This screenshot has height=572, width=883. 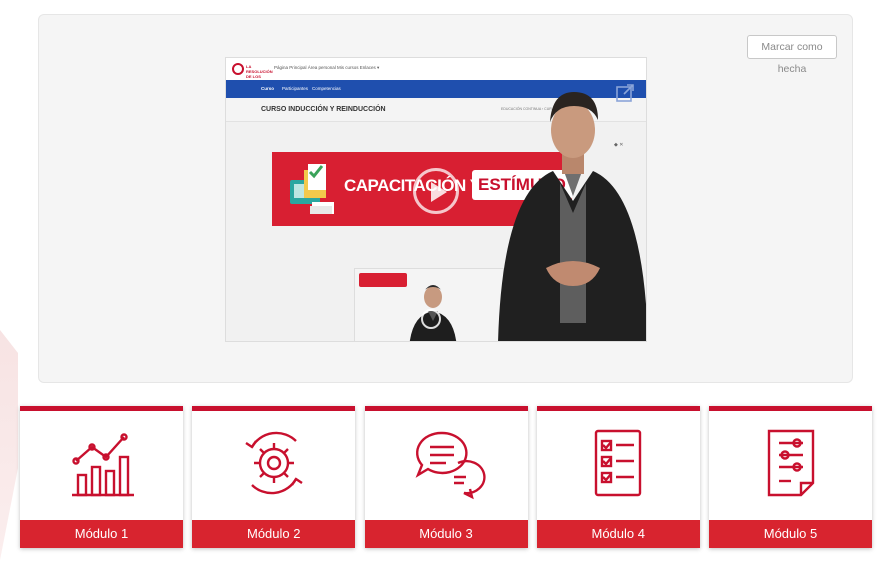 What do you see at coordinates (618, 534) in the screenshot?
I see `module-label: Módulo 4` at bounding box center [618, 534].